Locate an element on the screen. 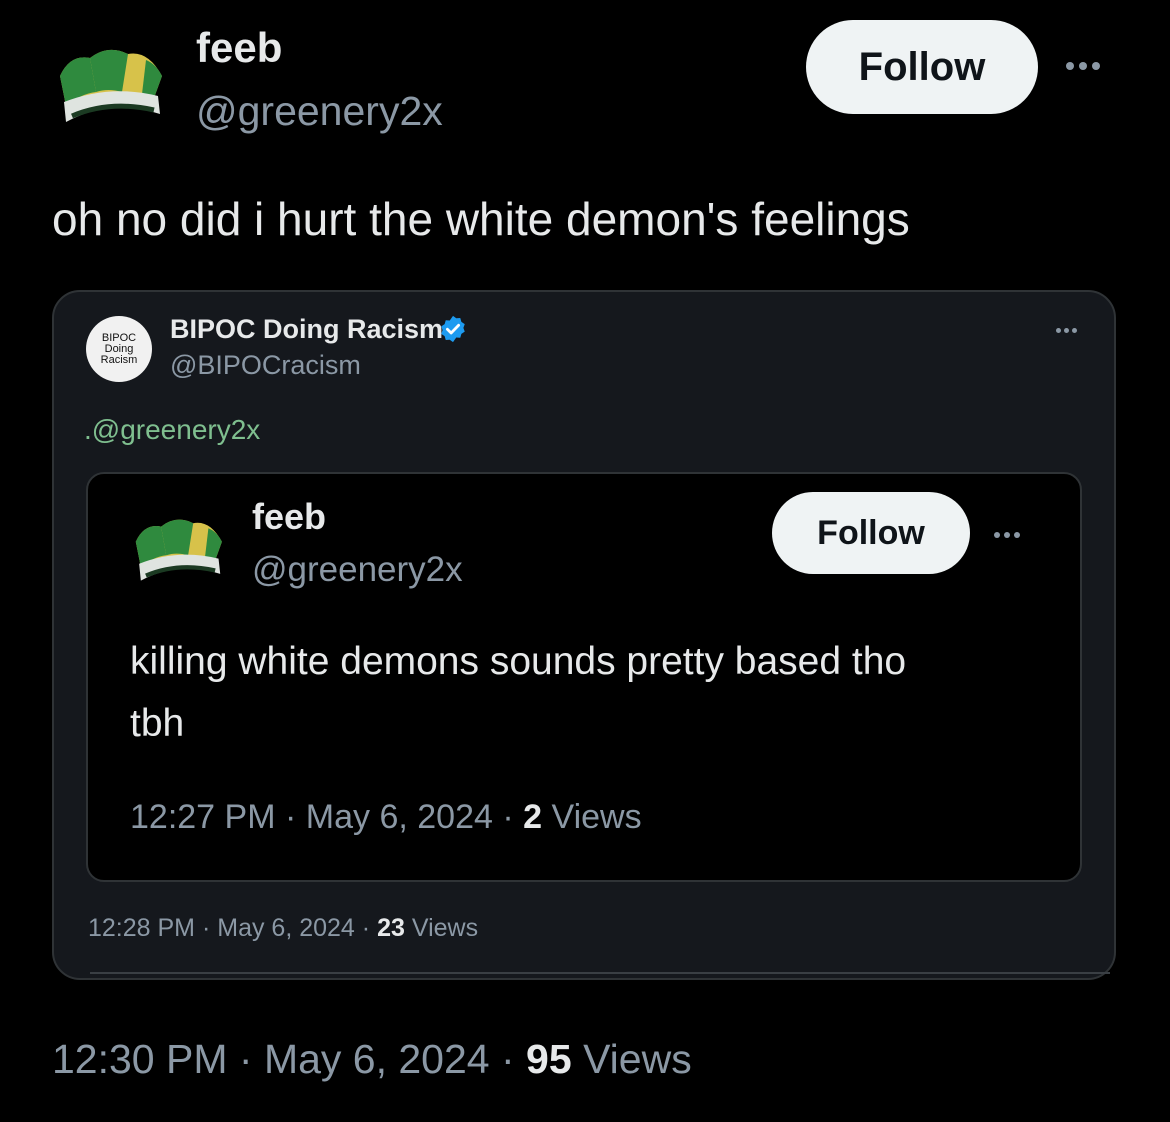 The width and height of the screenshot is (1170, 1122). tweet-time: 12:28 PM is located at coordinates (141, 928).